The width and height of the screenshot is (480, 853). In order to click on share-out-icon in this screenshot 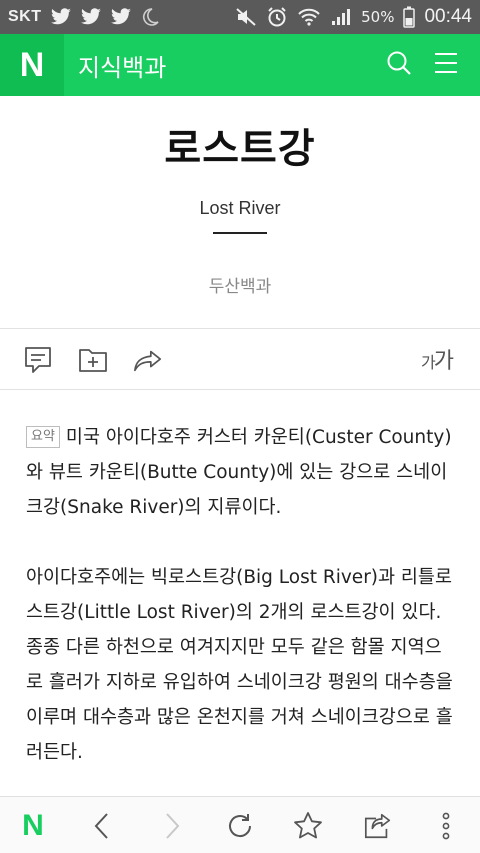, I will do `click(378, 826)`.